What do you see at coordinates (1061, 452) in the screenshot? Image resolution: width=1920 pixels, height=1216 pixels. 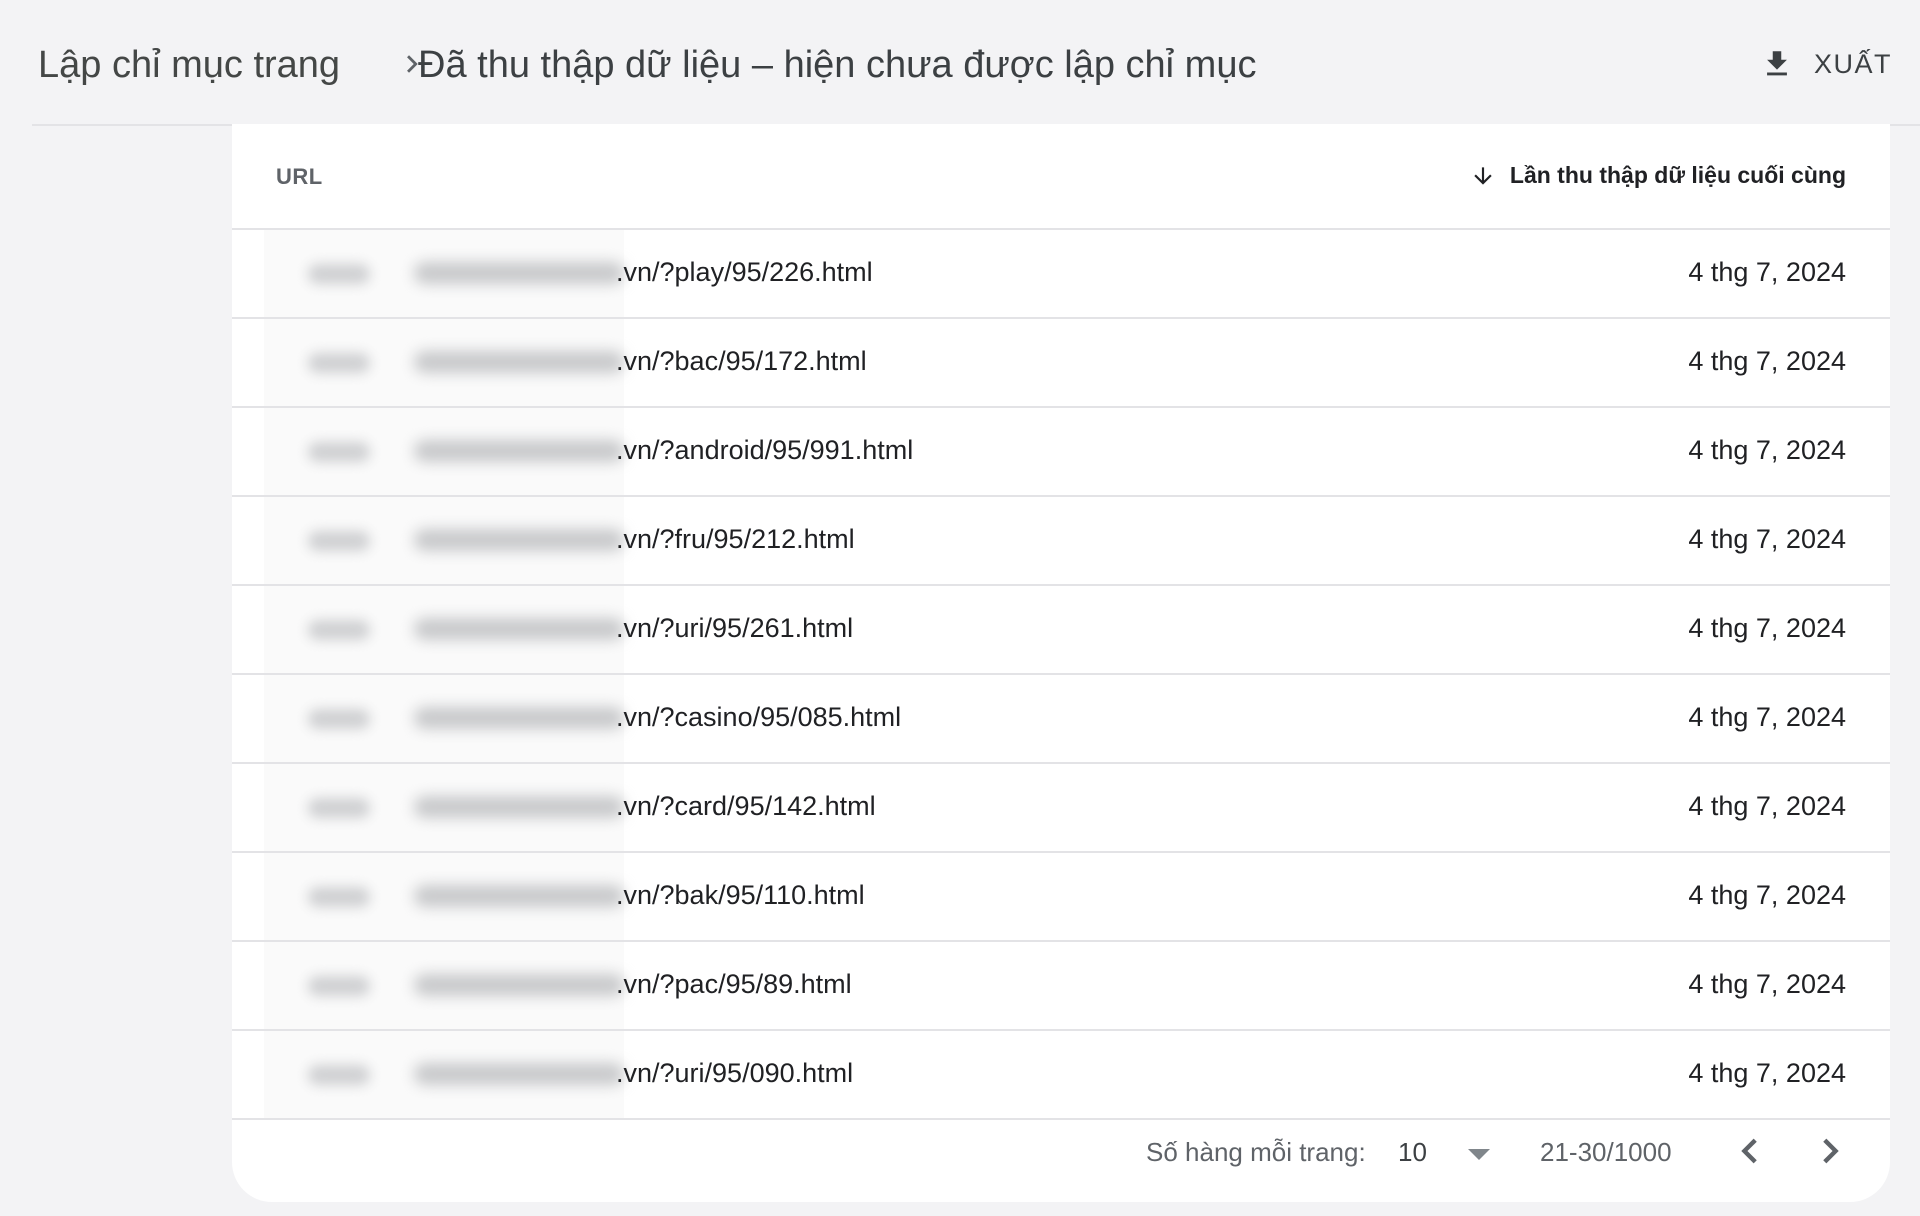 I see `table-row: .vn/?android/95/991.html 4 thg 7, 2024` at bounding box center [1061, 452].